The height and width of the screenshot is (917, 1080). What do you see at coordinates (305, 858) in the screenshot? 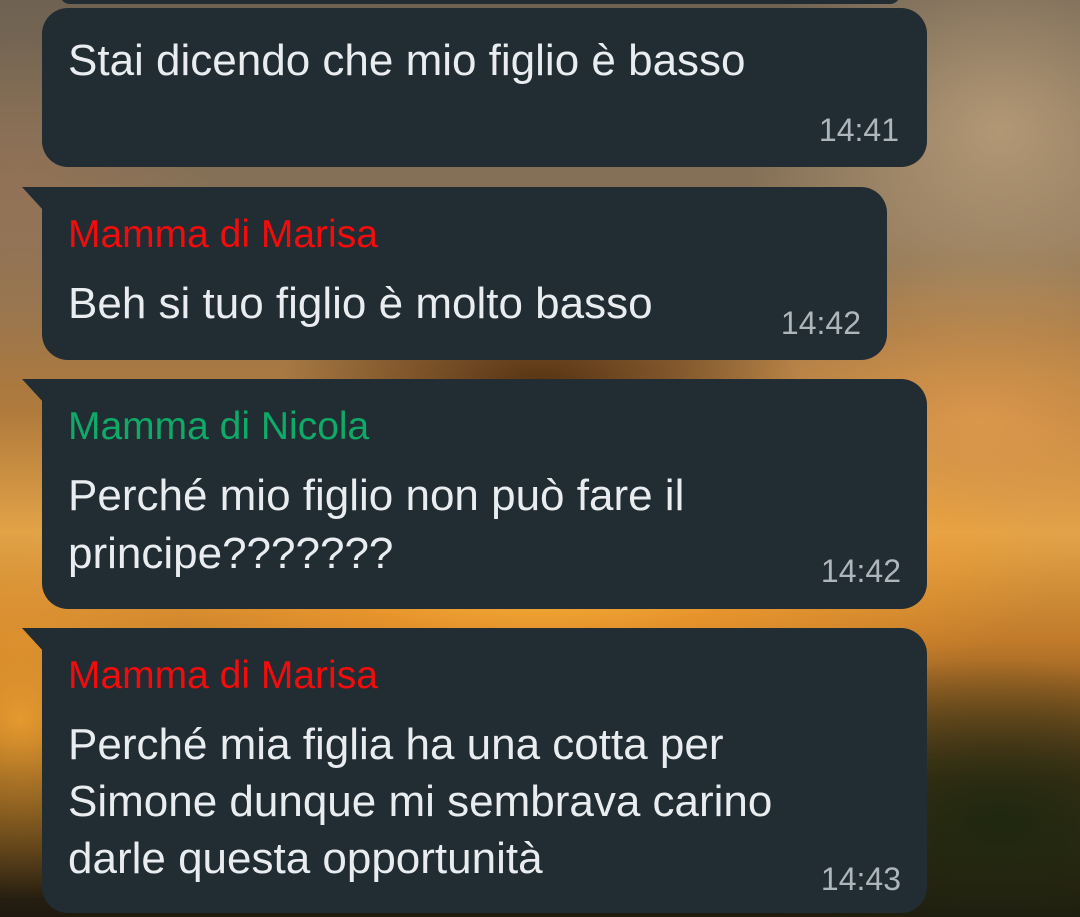
I see `message-text: darle questa opportunità` at bounding box center [305, 858].